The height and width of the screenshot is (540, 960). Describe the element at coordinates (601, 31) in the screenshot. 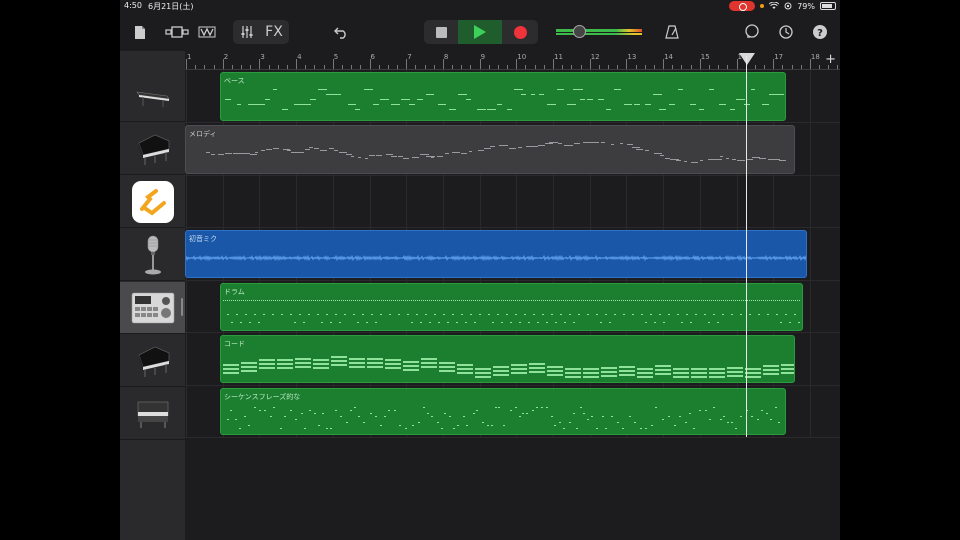

I see `master-volume-slider` at that location.